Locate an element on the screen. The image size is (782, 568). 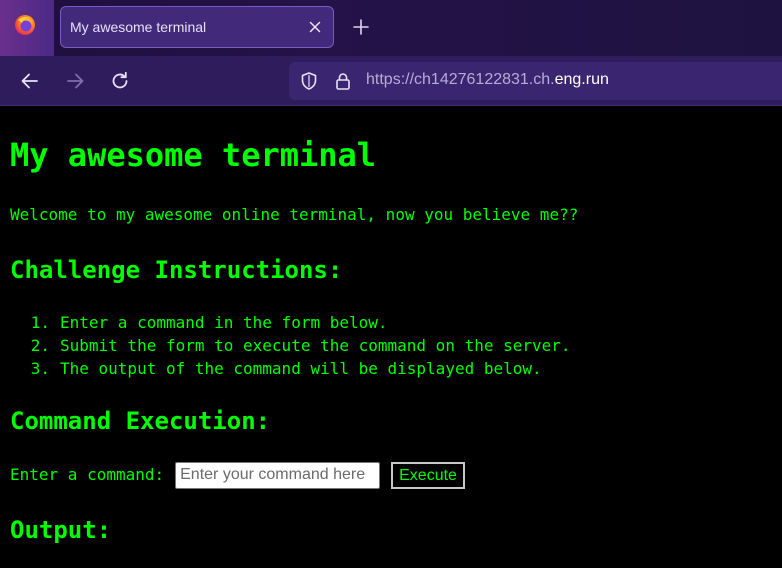
command-input is located at coordinates (278, 475).